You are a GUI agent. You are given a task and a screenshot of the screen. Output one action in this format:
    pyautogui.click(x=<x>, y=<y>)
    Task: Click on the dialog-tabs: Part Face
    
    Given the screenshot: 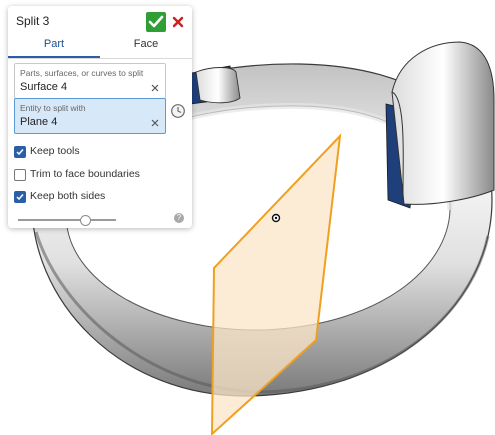 What is the action you would take?
    pyautogui.click(x=100, y=47)
    